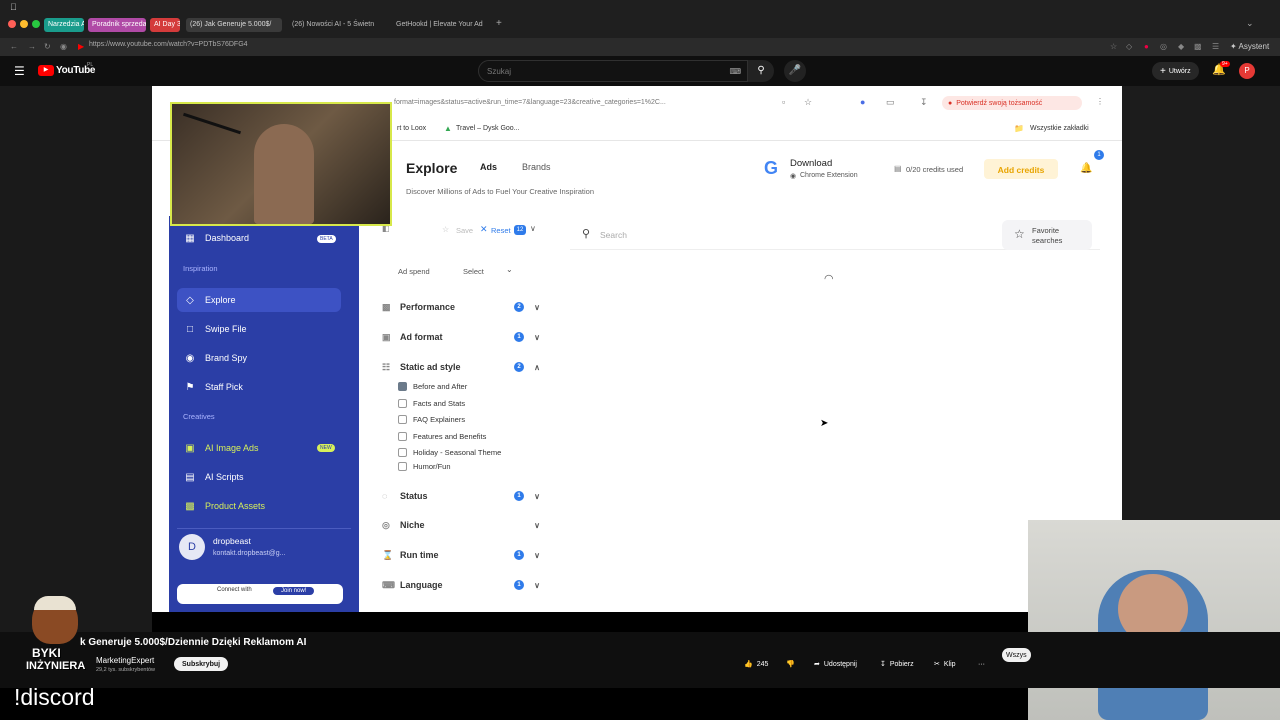  Describe the element at coordinates (756, 664) in the screenshot. I see `like-button: 👍 245` at that location.